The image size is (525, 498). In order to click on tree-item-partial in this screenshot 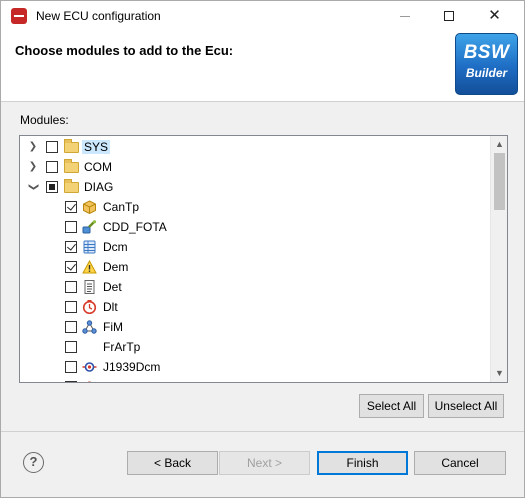, I will do `click(255, 379)`.